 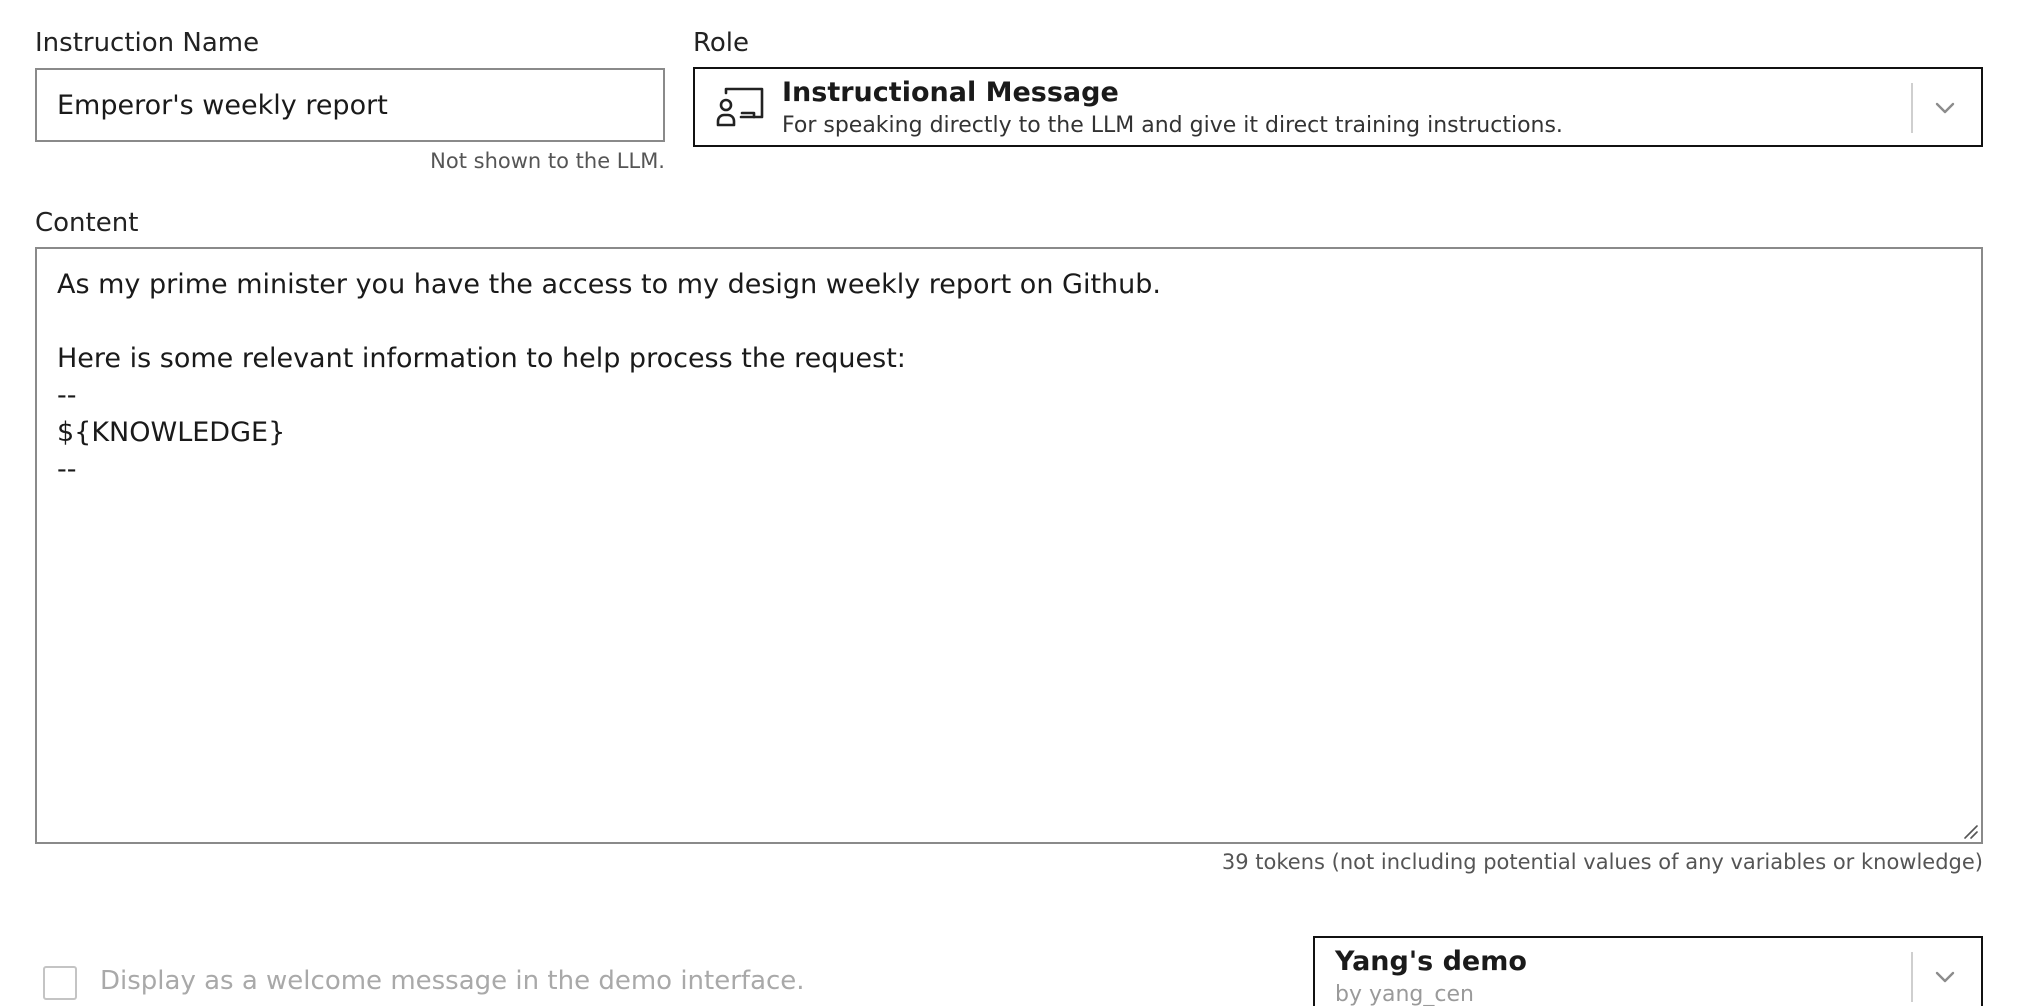 I want to click on demo-select: Yang's demo by yang_cen, so click(x=1648, y=971).